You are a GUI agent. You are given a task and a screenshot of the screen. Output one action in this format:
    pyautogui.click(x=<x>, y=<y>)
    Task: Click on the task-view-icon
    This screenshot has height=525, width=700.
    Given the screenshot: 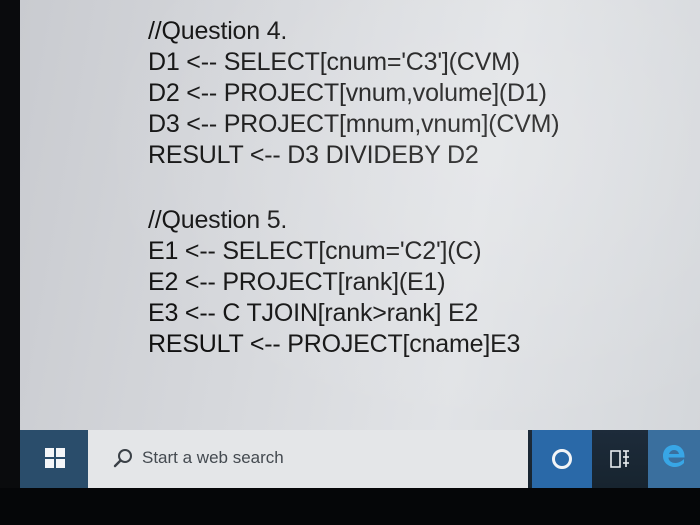 What is the action you would take?
    pyautogui.click(x=619, y=459)
    